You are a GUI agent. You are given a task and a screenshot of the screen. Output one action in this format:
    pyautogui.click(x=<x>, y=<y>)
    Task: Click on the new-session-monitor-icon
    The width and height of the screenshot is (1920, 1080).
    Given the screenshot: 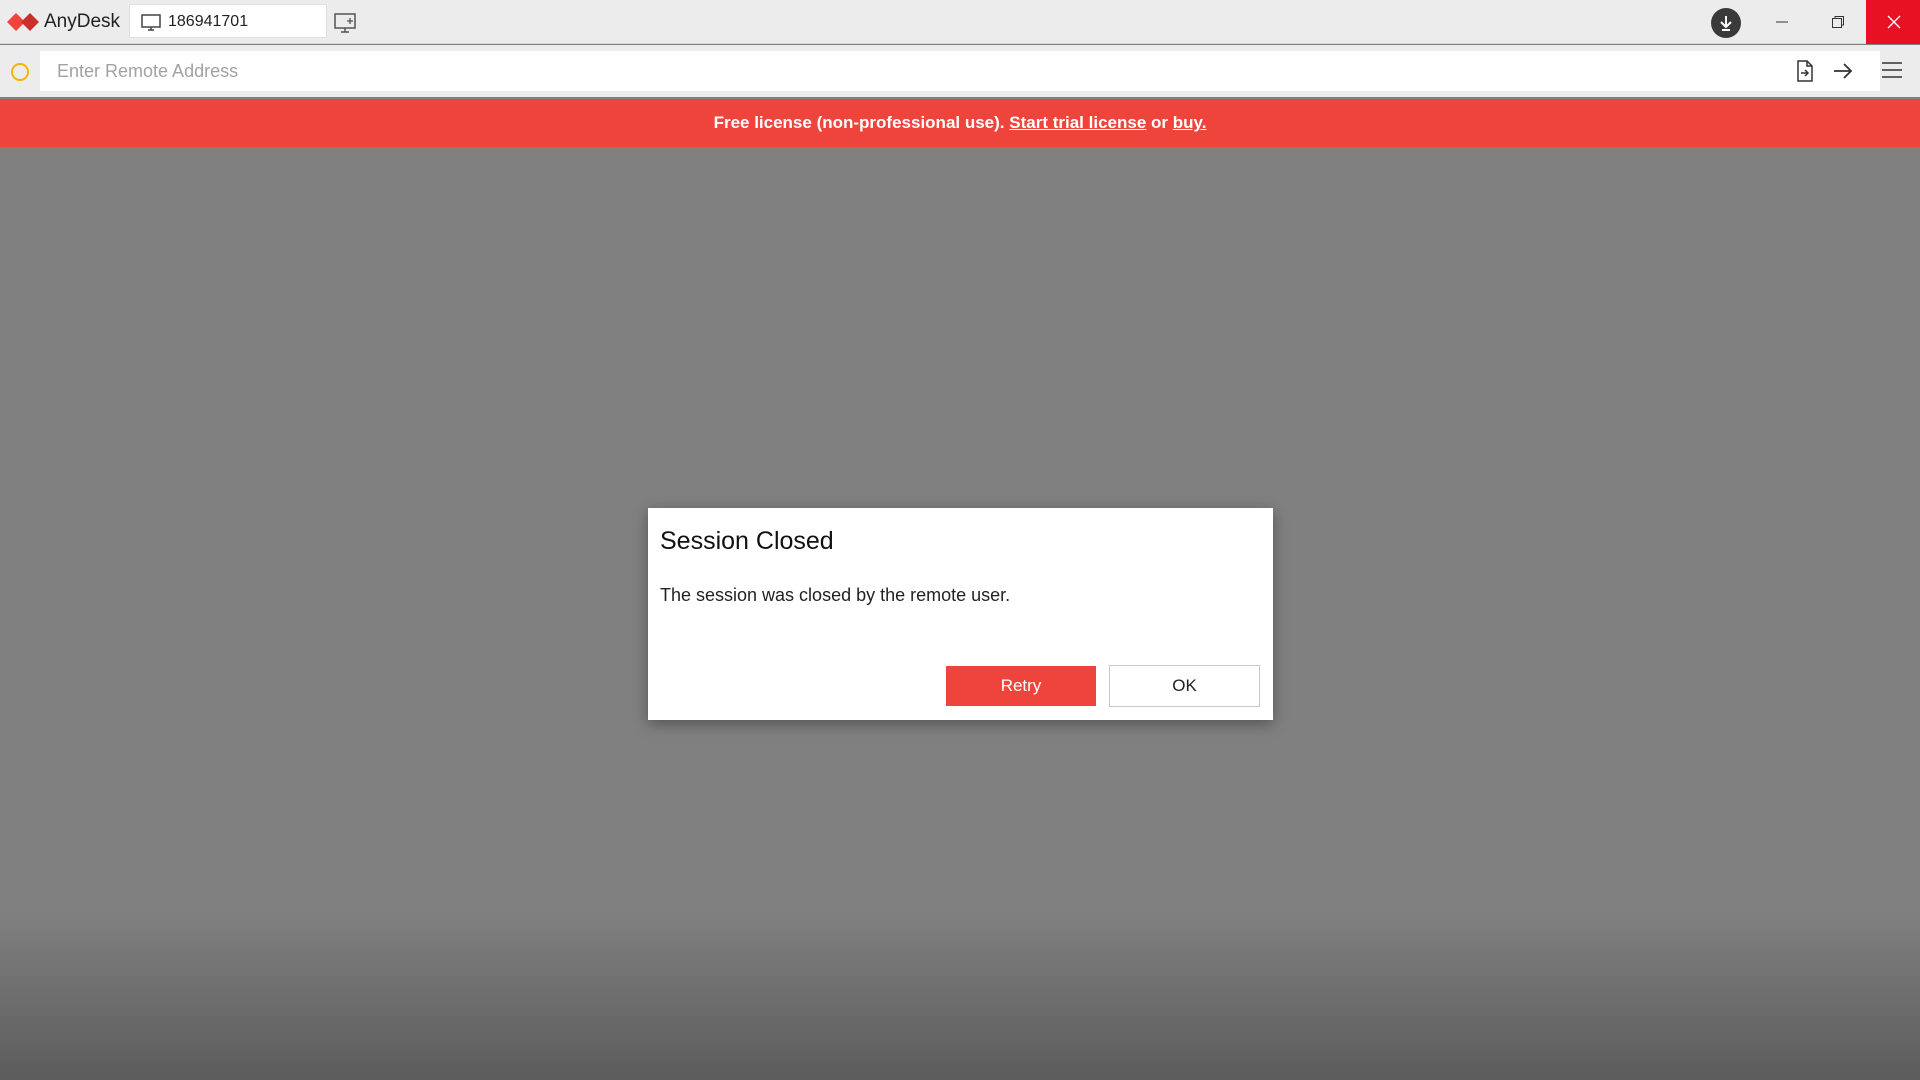 What is the action you would take?
    pyautogui.click(x=346, y=23)
    